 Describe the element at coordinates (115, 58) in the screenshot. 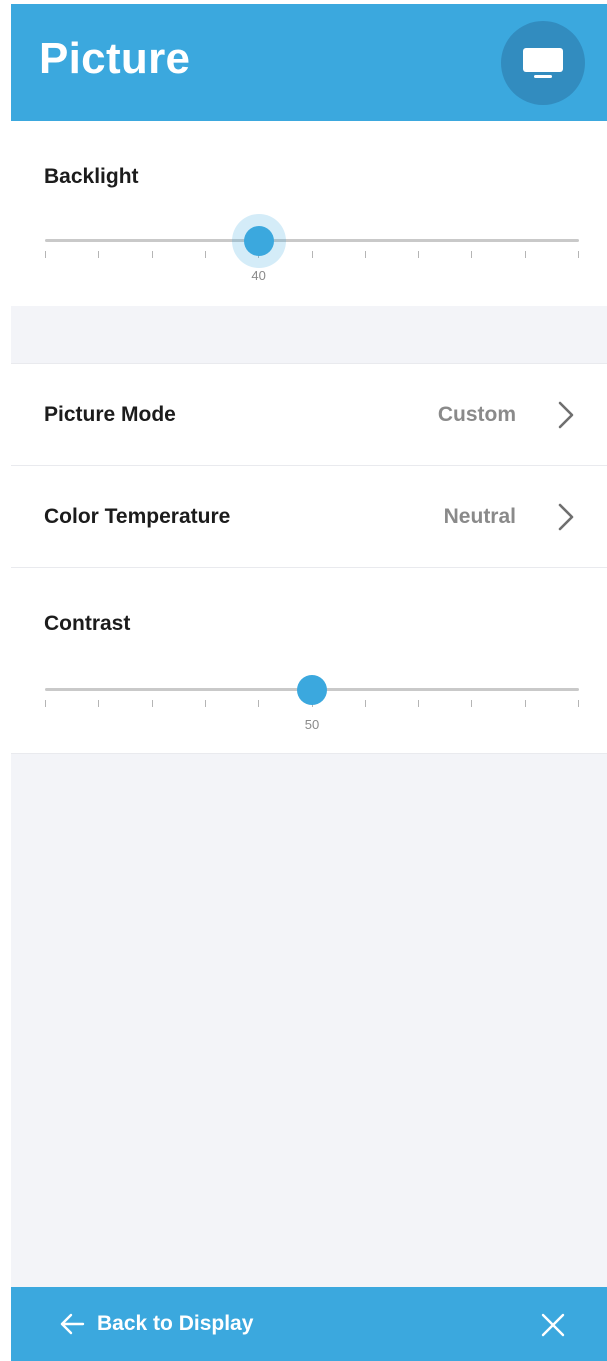

I see `page-title: Picture` at that location.